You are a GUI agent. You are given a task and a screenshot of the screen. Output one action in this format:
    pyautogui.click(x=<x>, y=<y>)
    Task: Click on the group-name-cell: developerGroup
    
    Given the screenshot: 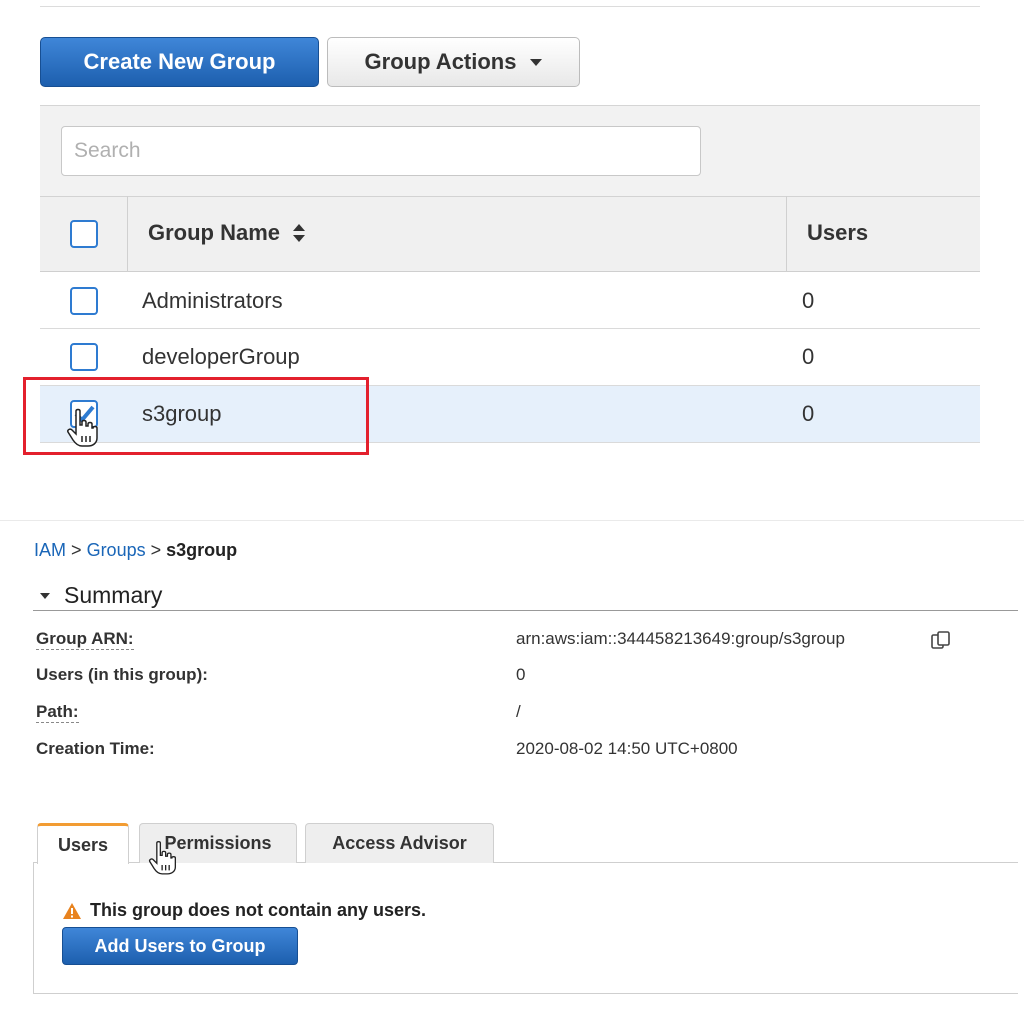 What is the action you would take?
    pyautogui.click(x=221, y=357)
    